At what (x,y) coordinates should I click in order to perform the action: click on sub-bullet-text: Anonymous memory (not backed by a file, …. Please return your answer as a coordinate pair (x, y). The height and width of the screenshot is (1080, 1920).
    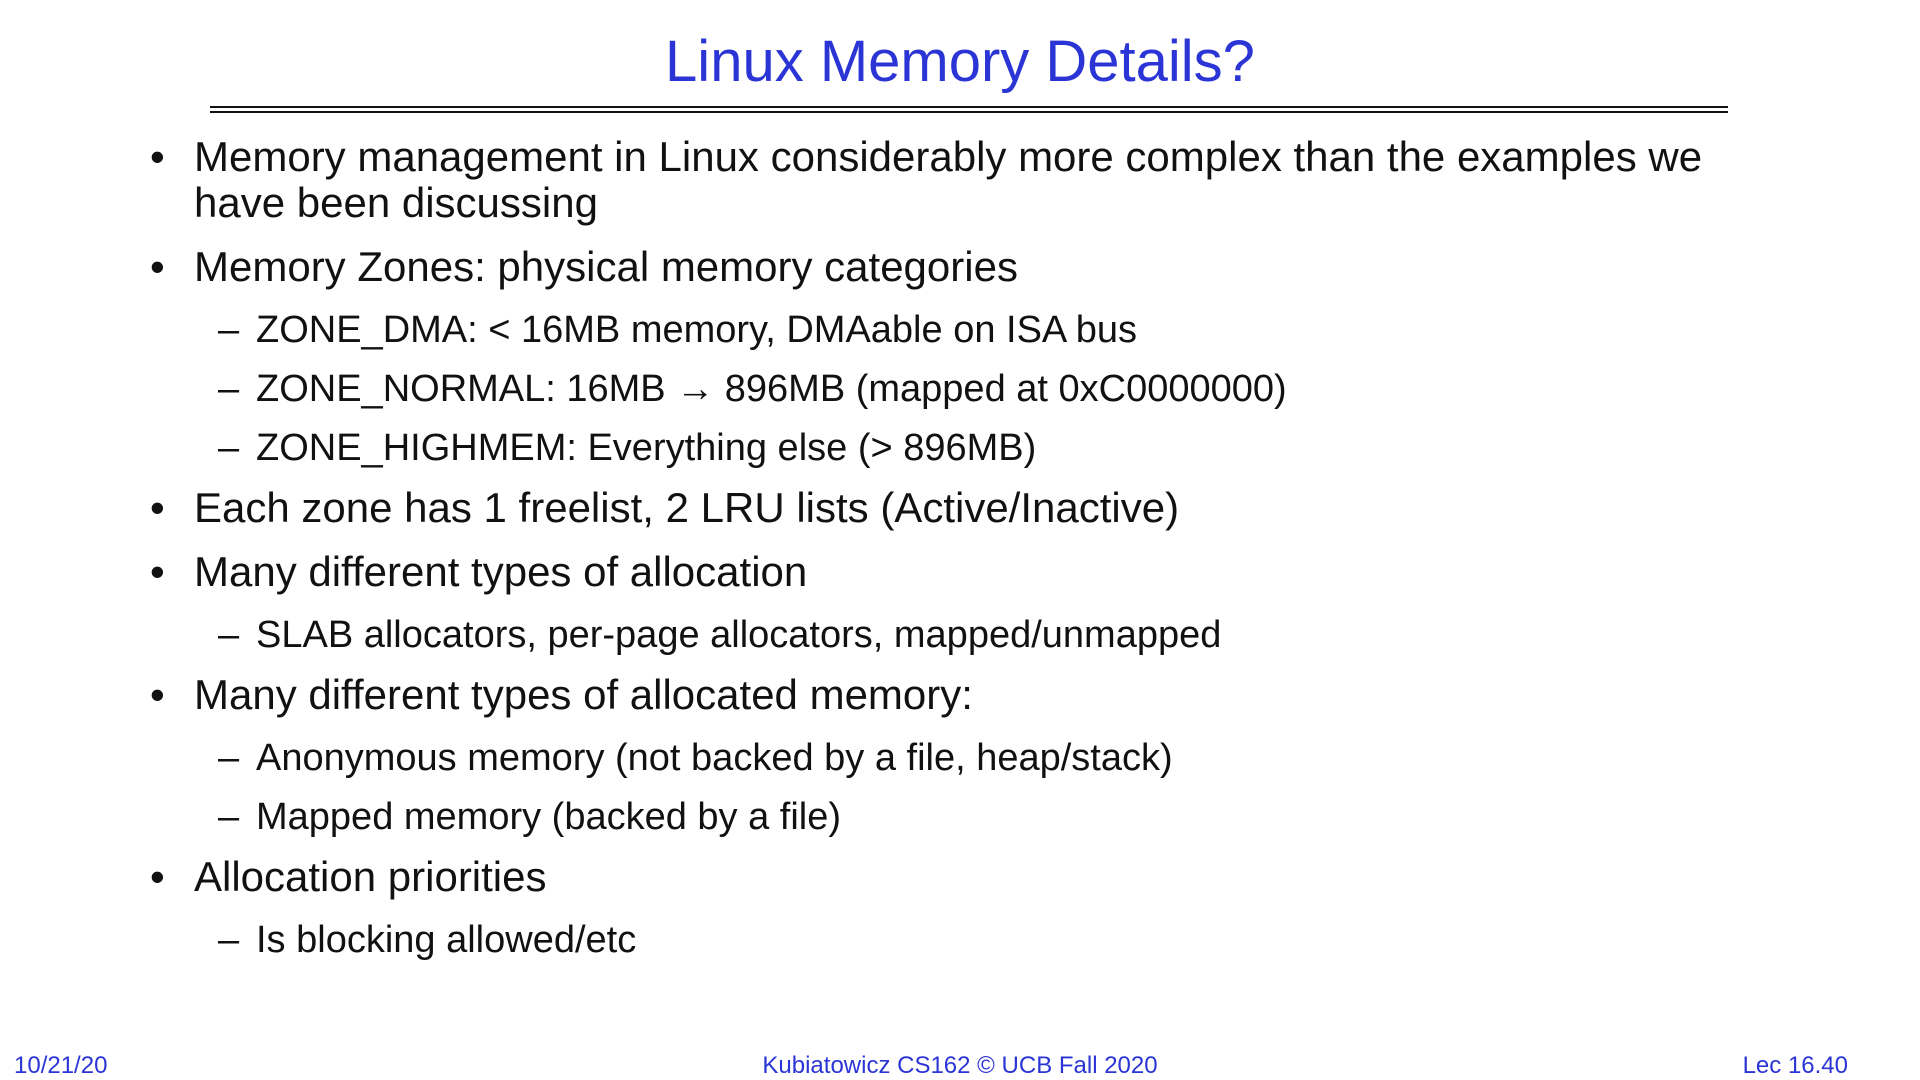
    Looking at the image, I should click on (714, 758).